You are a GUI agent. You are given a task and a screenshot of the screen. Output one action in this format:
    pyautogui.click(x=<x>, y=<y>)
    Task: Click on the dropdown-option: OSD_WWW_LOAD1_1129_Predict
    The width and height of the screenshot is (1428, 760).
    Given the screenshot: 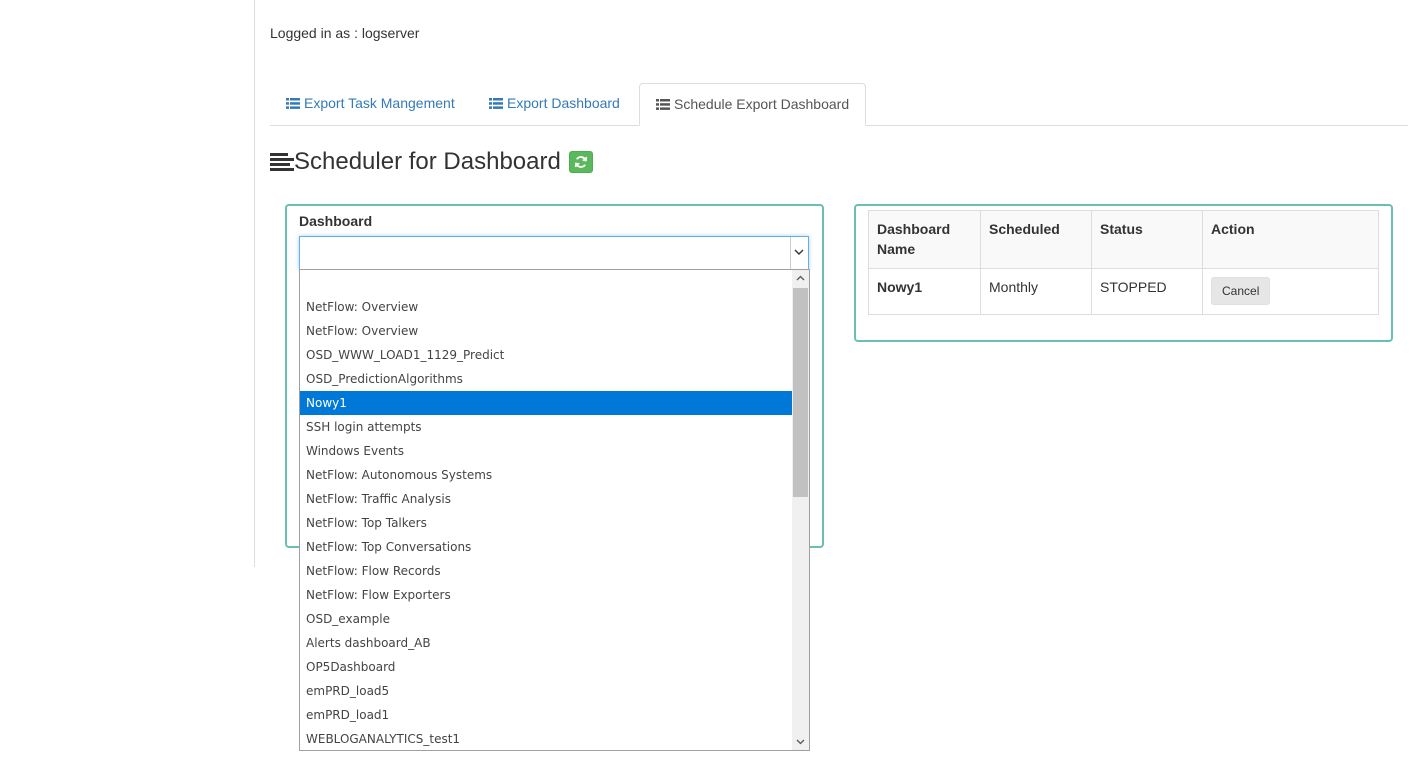 What is the action you would take?
    pyautogui.click(x=546, y=355)
    